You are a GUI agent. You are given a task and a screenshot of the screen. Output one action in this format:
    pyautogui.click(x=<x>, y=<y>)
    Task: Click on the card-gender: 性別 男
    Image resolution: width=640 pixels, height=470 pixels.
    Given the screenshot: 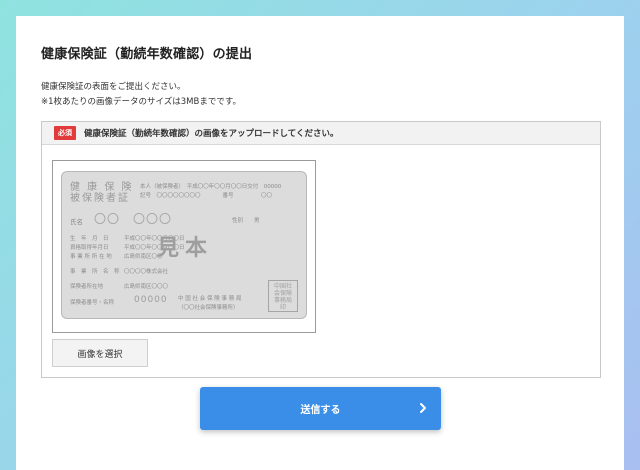 What is the action you would take?
    pyautogui.click(x=246, y=221)
    